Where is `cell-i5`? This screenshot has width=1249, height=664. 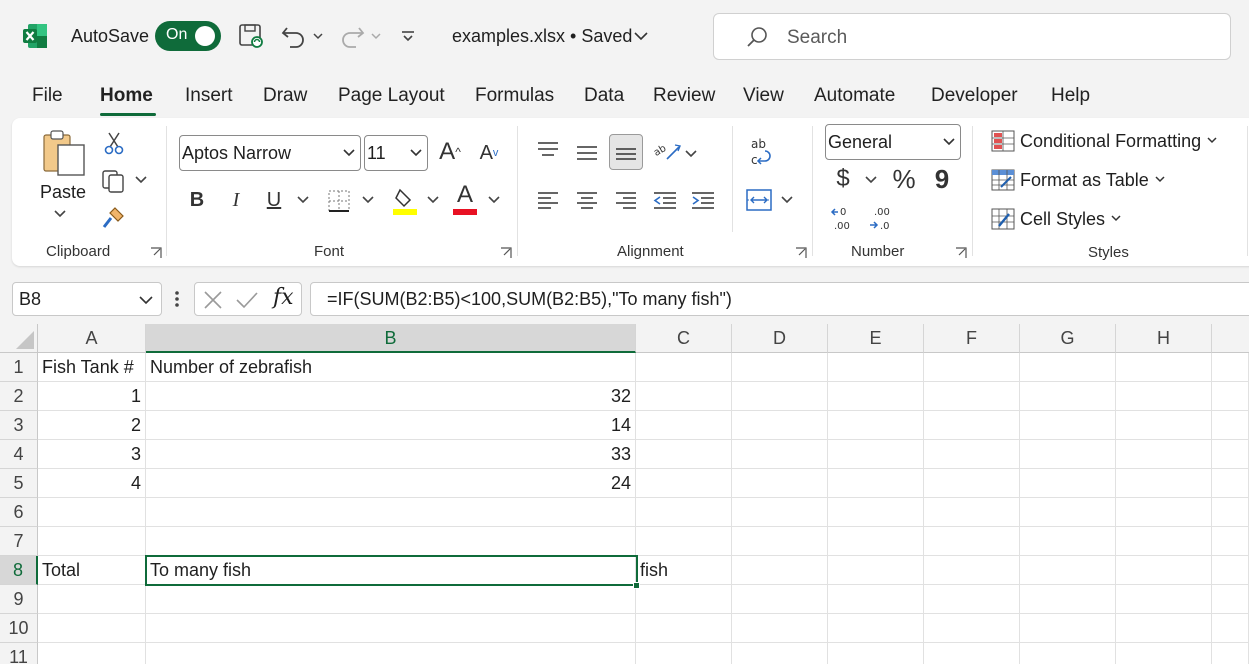
cell-i5 is located at coordinates (1230, 483).